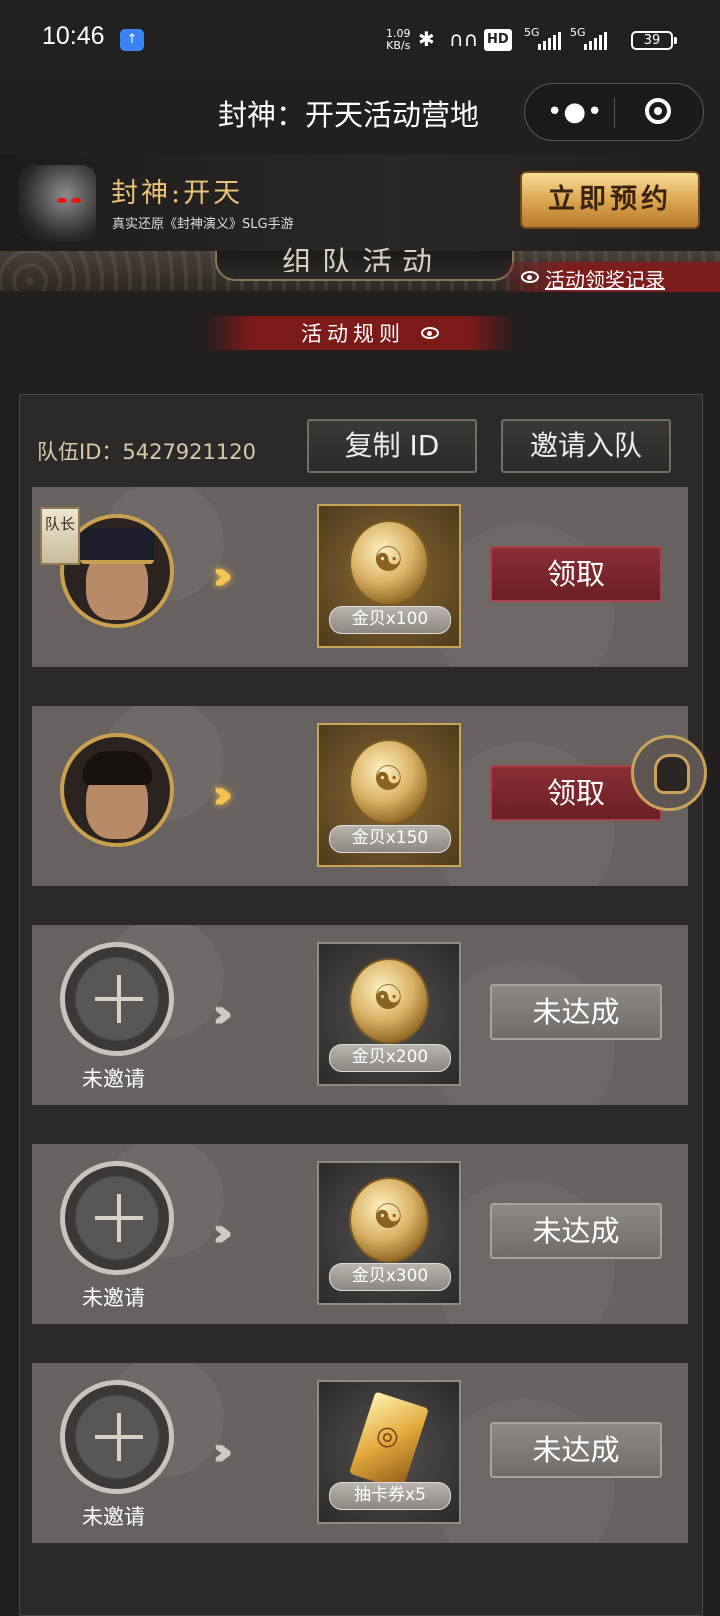 The image size is (720, 1616). Describe the element at coordinates (654, 40) in the screenshot. I see `battery-icon: 39` at that location.